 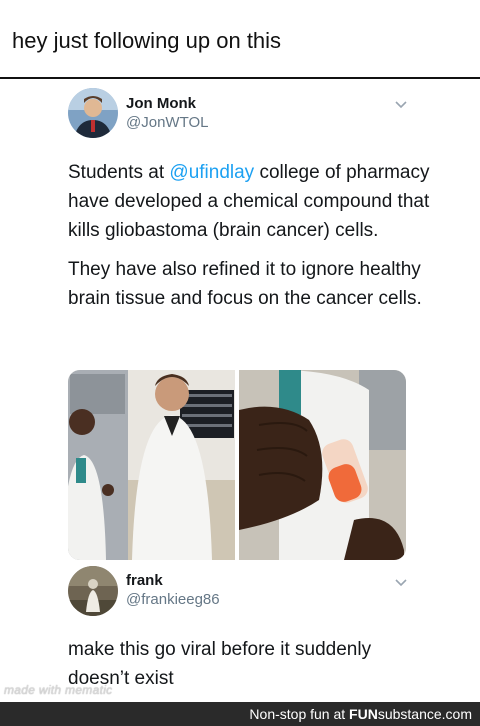 What do you see at coordinates (58, 690) in the screenshot?
I see `mematic-watermark: made with mematic` at bounding box center [58, 690].